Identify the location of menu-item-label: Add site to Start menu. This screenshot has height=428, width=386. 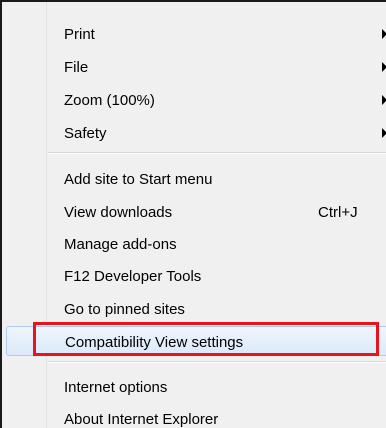
(138, 179).